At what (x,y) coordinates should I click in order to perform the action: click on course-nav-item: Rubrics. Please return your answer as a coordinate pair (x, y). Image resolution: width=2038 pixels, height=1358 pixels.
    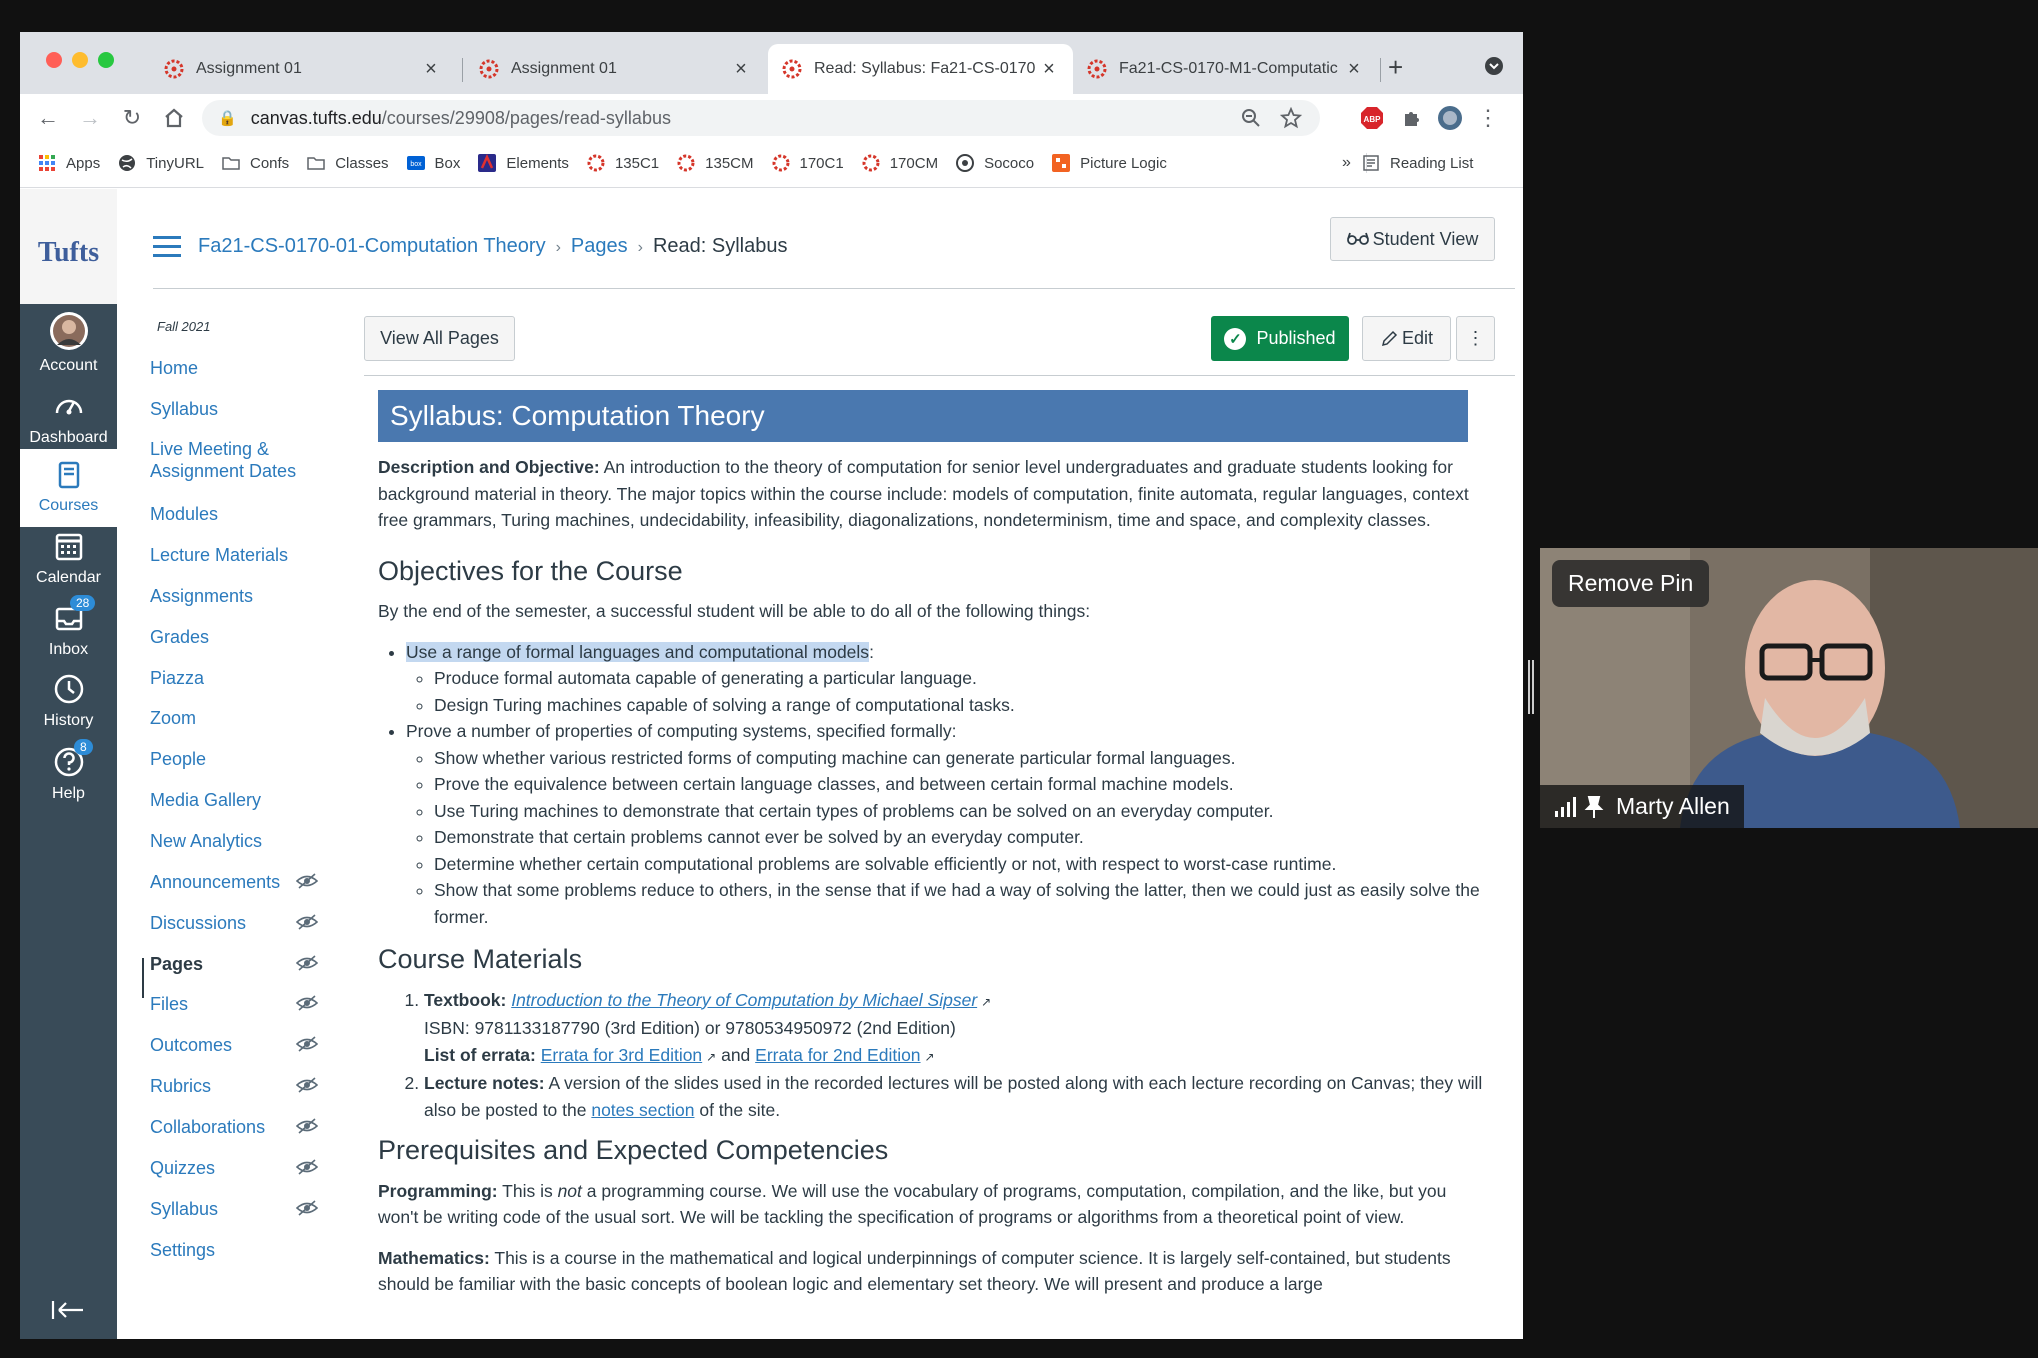
    Looking at the image, I should click on (180, 1086).